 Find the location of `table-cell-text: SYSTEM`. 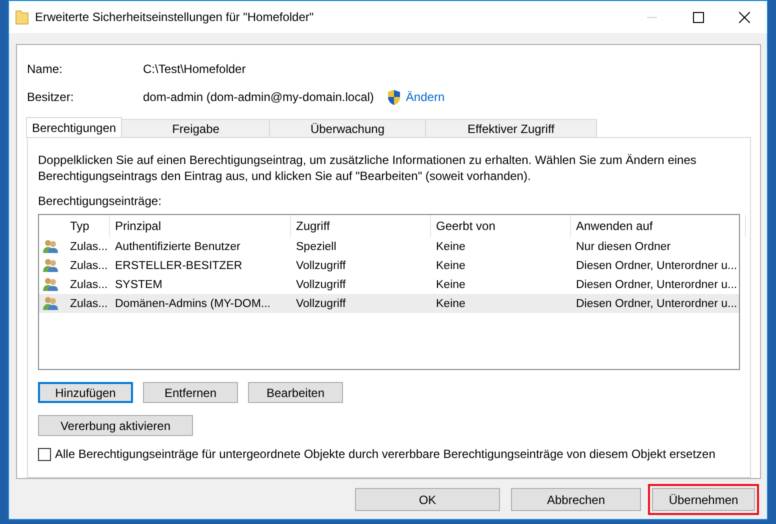

table-cell-text: SYSTEM is located at coordinates (139, 284).